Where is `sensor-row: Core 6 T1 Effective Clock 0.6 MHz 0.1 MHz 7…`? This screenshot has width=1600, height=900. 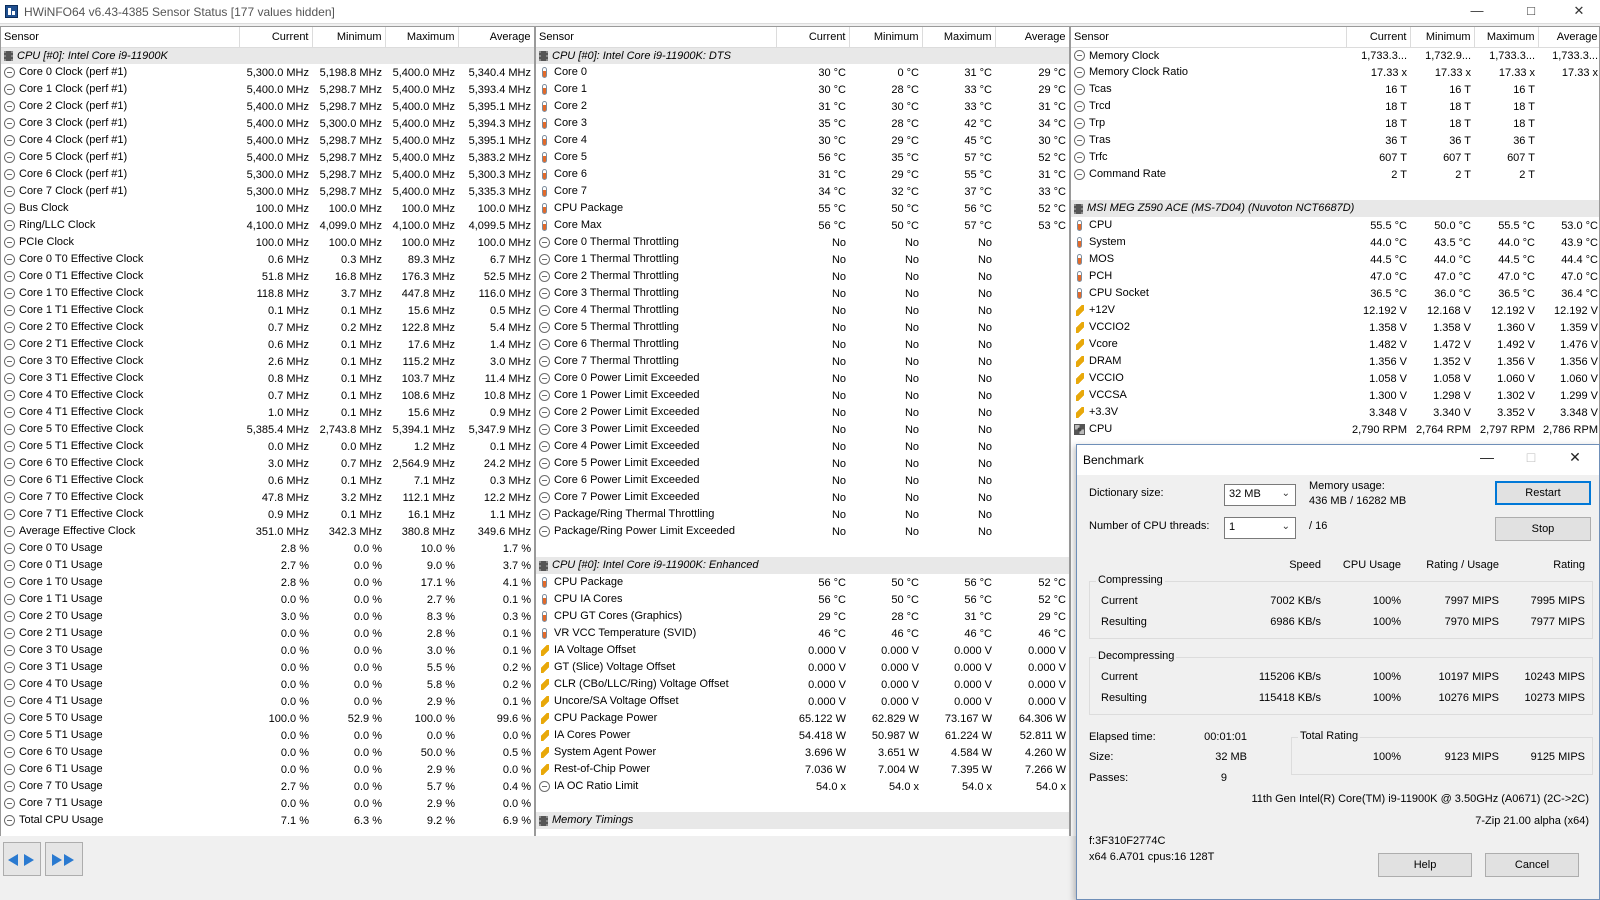 sensor-row: Core 6 T1 Effective Clock 0.6 MHz 0.1 MHz 7… is located at coordinates (267, 480).